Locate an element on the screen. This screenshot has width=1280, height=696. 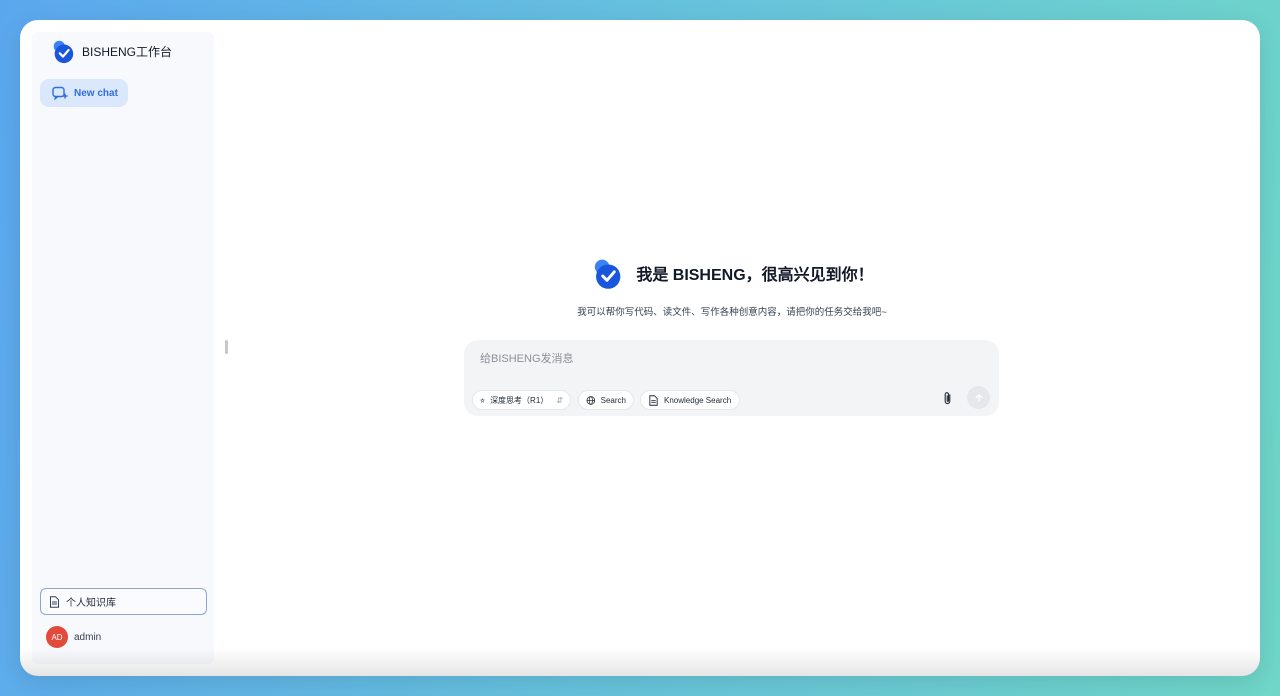
message-composer: 深度思考（R1） ⇵ Search Knowledge Search is located at coordinates (731, 378).